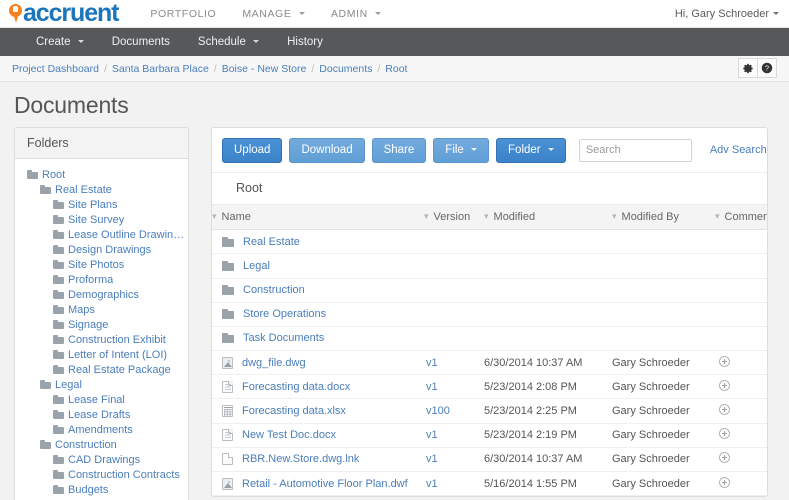 This screenshot has height=500, width=789. Describe the element at coordinates (489, 339) in the screenshot. I see `table-row: Task Documents` at that location.